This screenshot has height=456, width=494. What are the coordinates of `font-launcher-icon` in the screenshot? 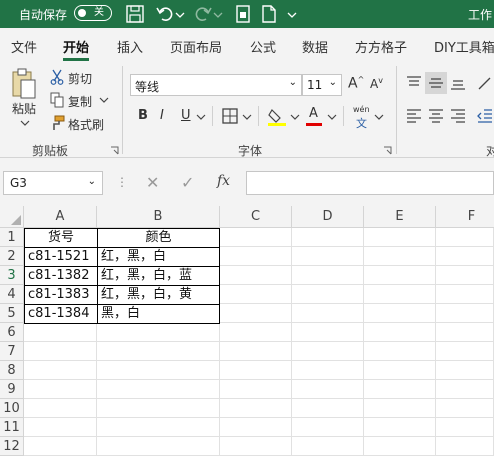 It's located at (387, 150).